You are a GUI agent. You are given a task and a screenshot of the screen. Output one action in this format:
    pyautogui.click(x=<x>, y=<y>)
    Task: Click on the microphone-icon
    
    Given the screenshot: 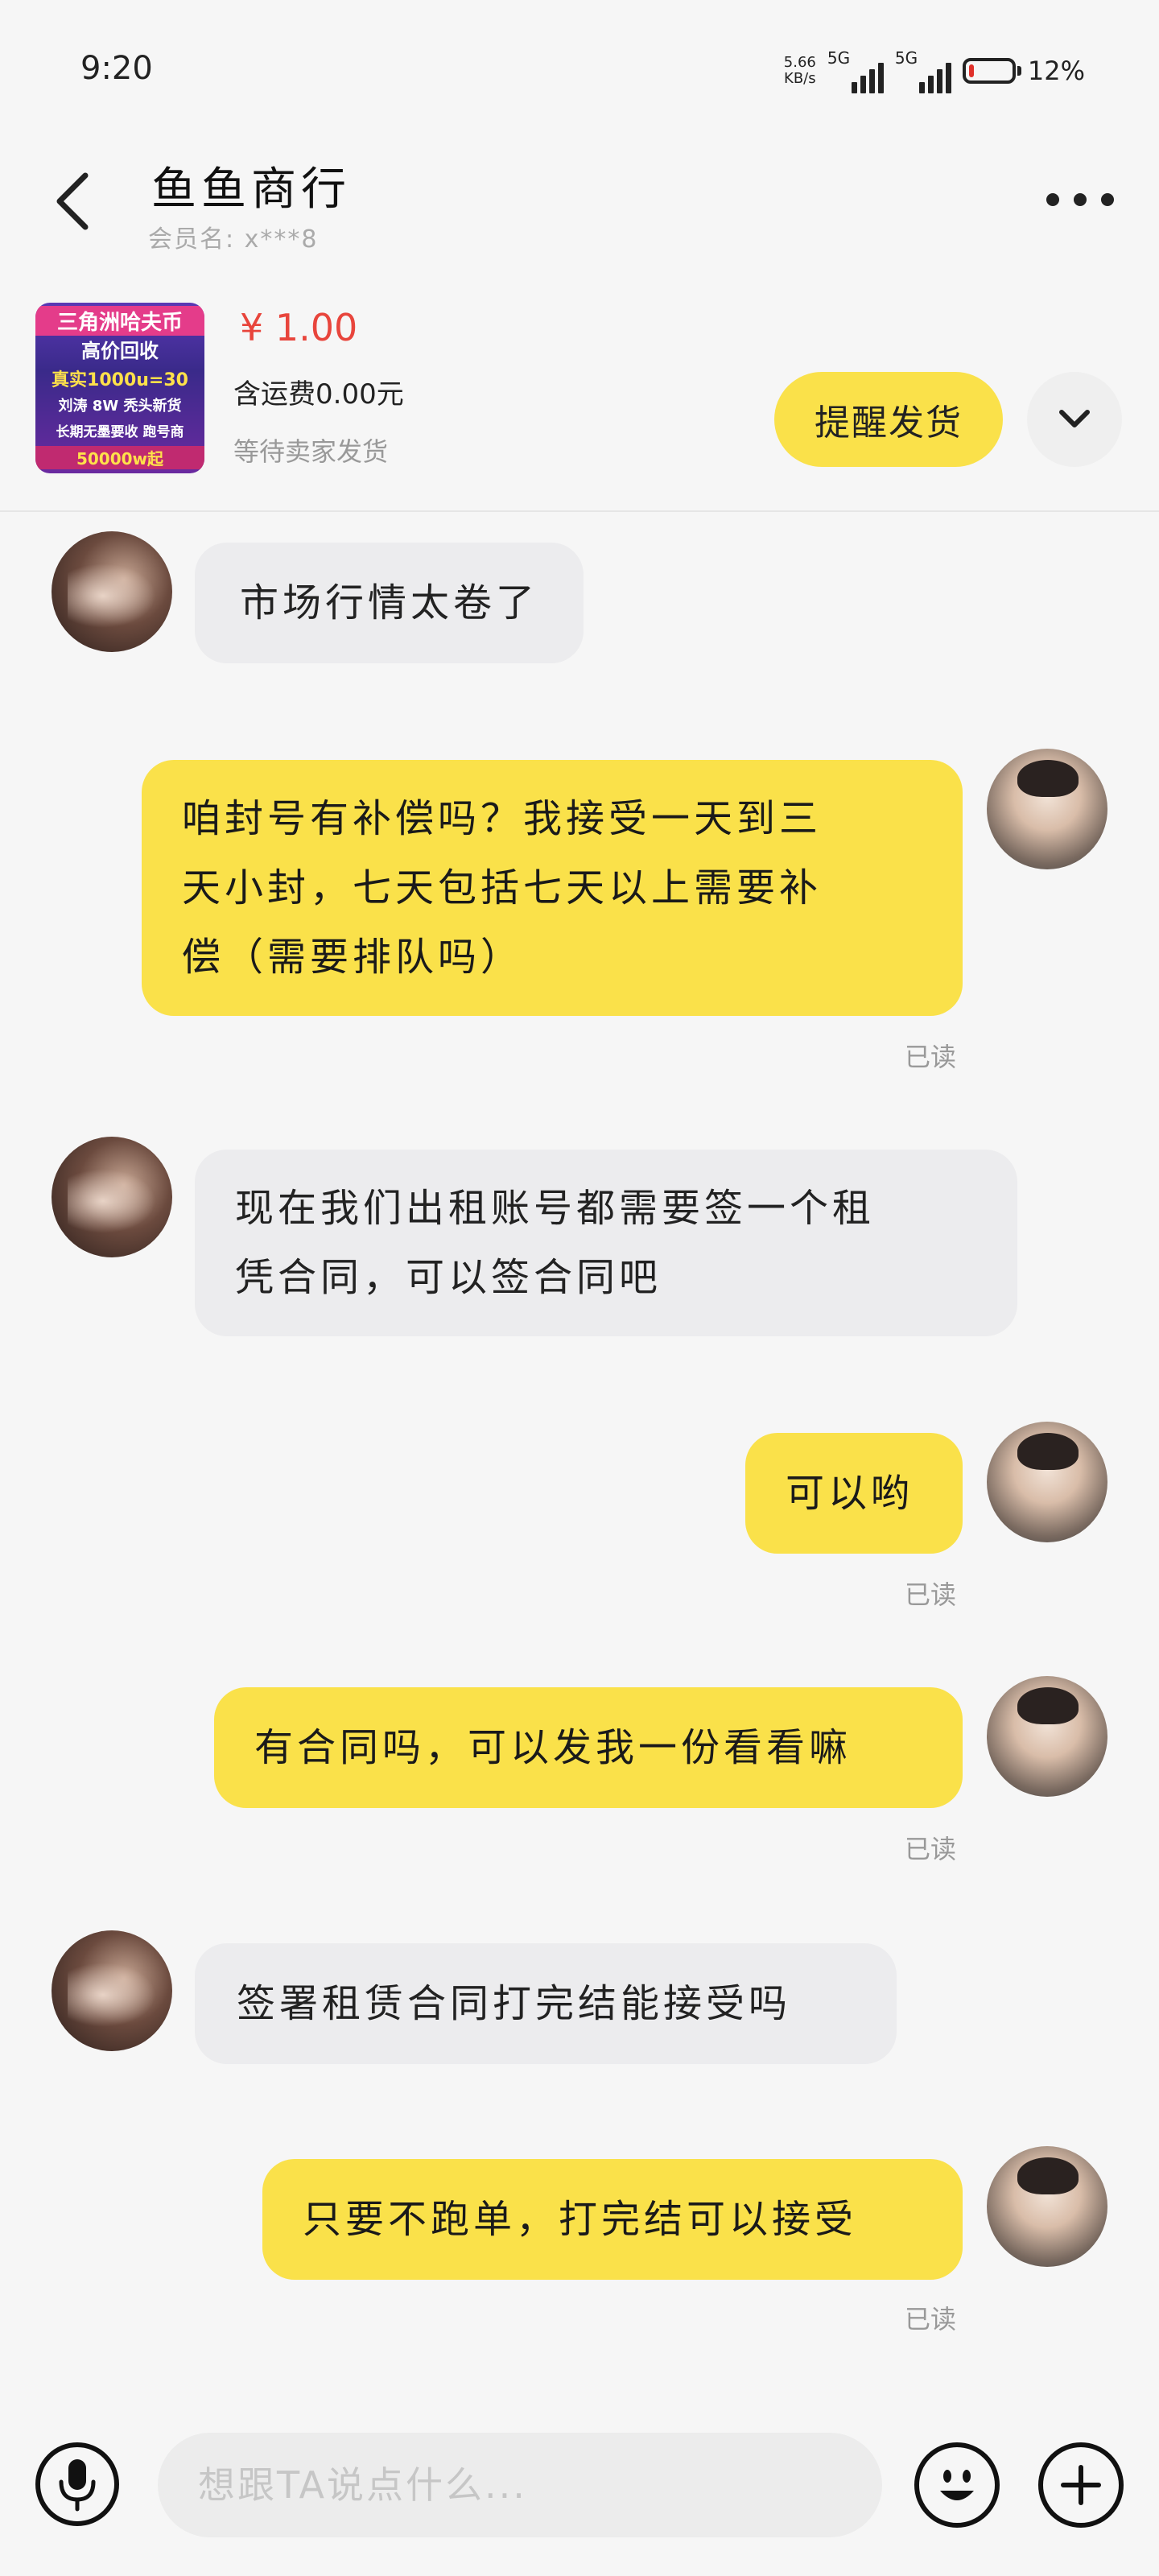 What is the action you would take?
    pyautogui.click(x=77, y=2484)
    